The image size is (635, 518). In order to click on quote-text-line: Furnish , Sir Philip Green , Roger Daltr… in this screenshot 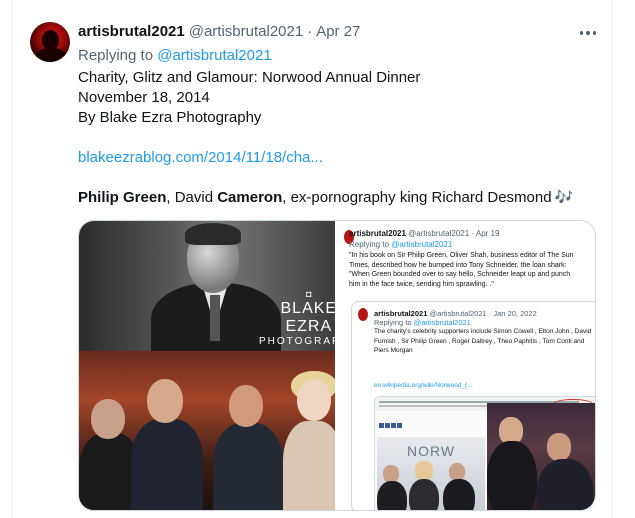, I will do `click(479, 341)`.